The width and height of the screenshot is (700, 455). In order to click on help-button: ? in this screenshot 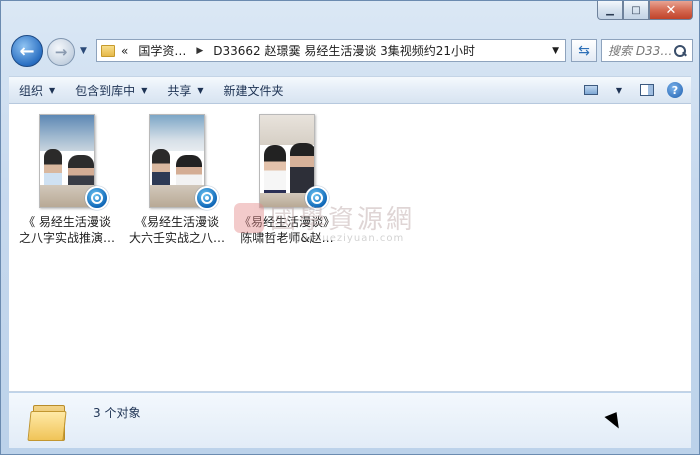, I will do `click(675, 90)`.